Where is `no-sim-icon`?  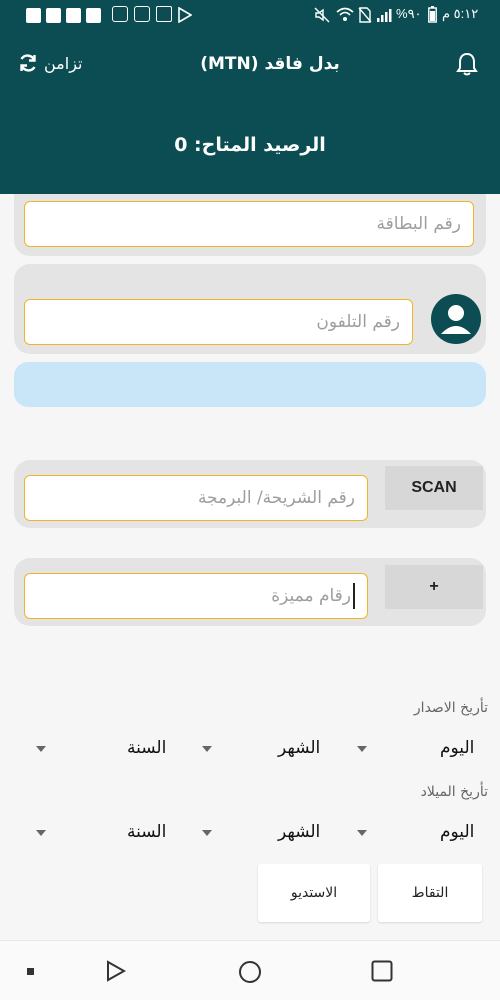 no-sim-icon is located at coordinates (365, 15).